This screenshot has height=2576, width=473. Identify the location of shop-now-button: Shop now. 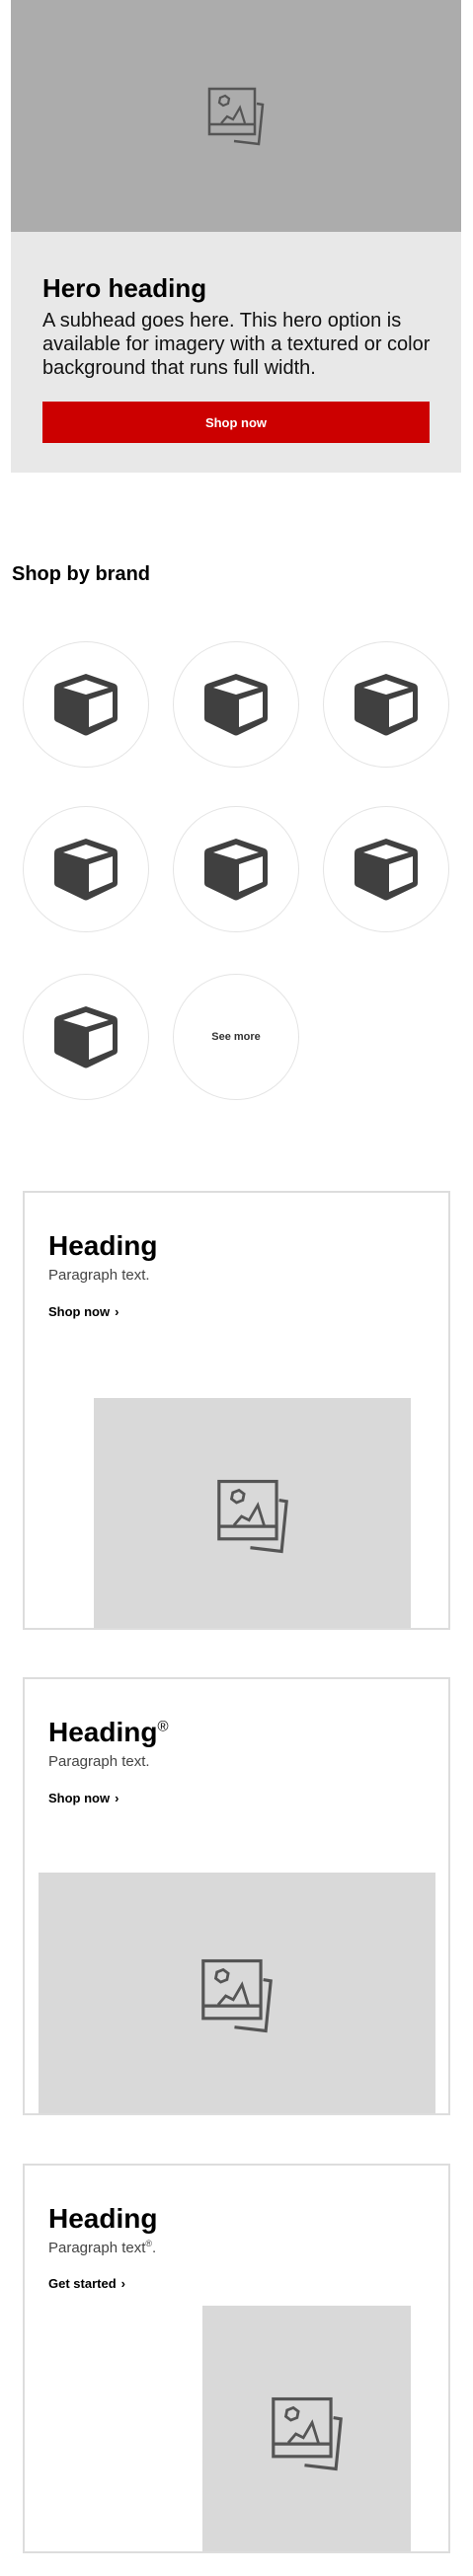
(236, 422).